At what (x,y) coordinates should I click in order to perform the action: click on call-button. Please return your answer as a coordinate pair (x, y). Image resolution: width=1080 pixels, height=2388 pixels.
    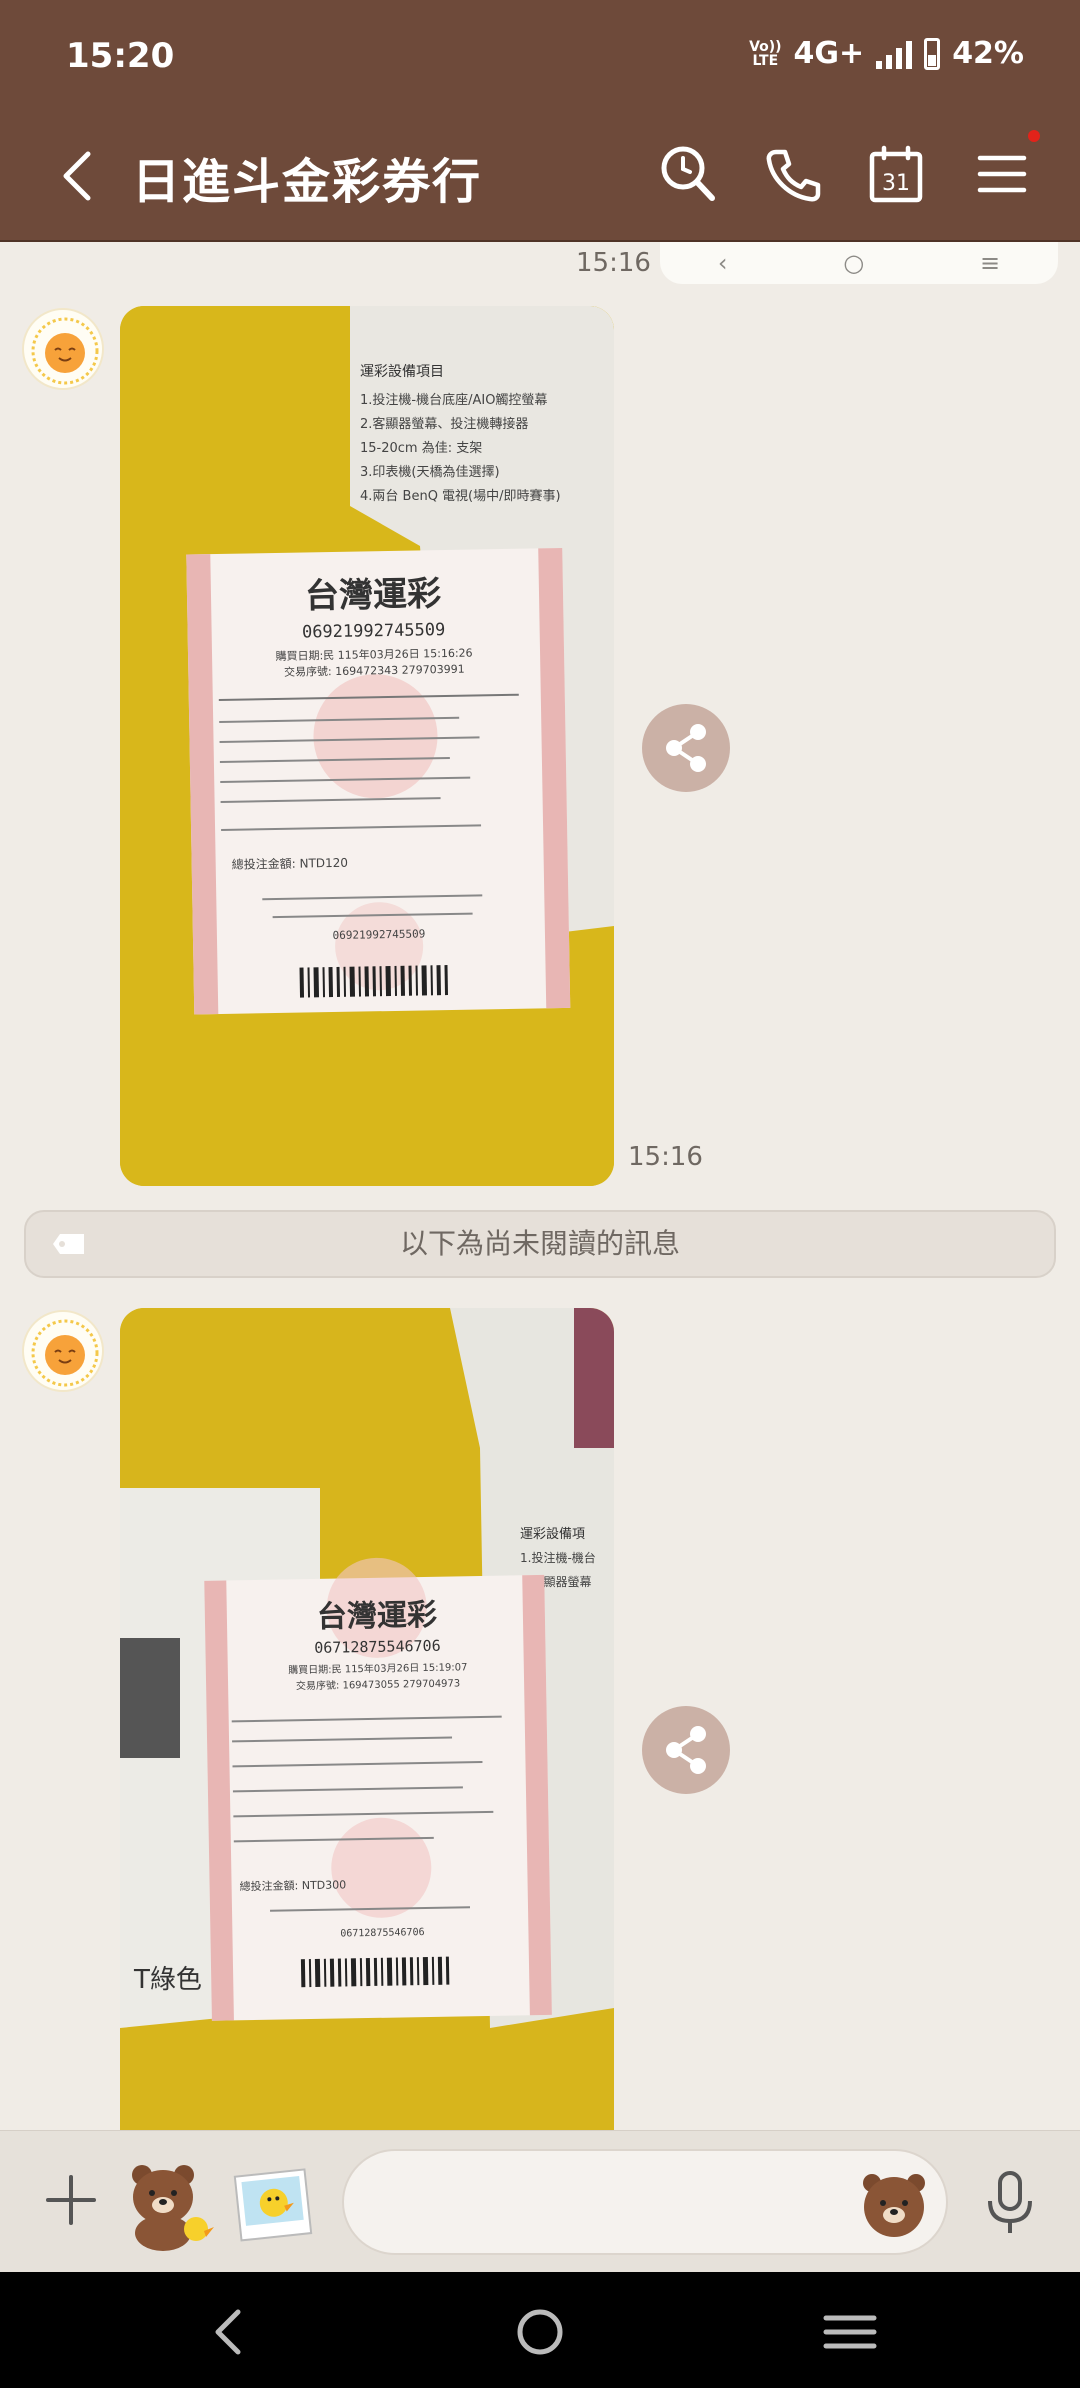
    Looking at the image, I should click on (792, 174).